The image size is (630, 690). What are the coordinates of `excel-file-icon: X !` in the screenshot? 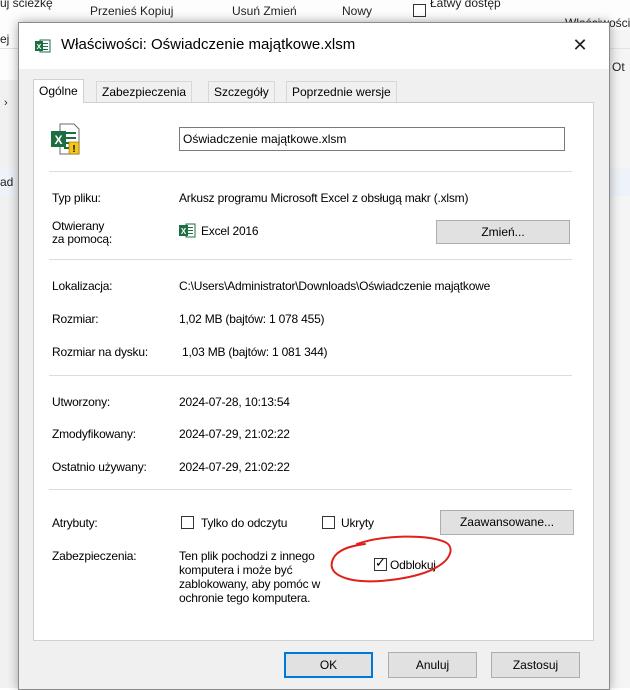 It's located at (65, 139).